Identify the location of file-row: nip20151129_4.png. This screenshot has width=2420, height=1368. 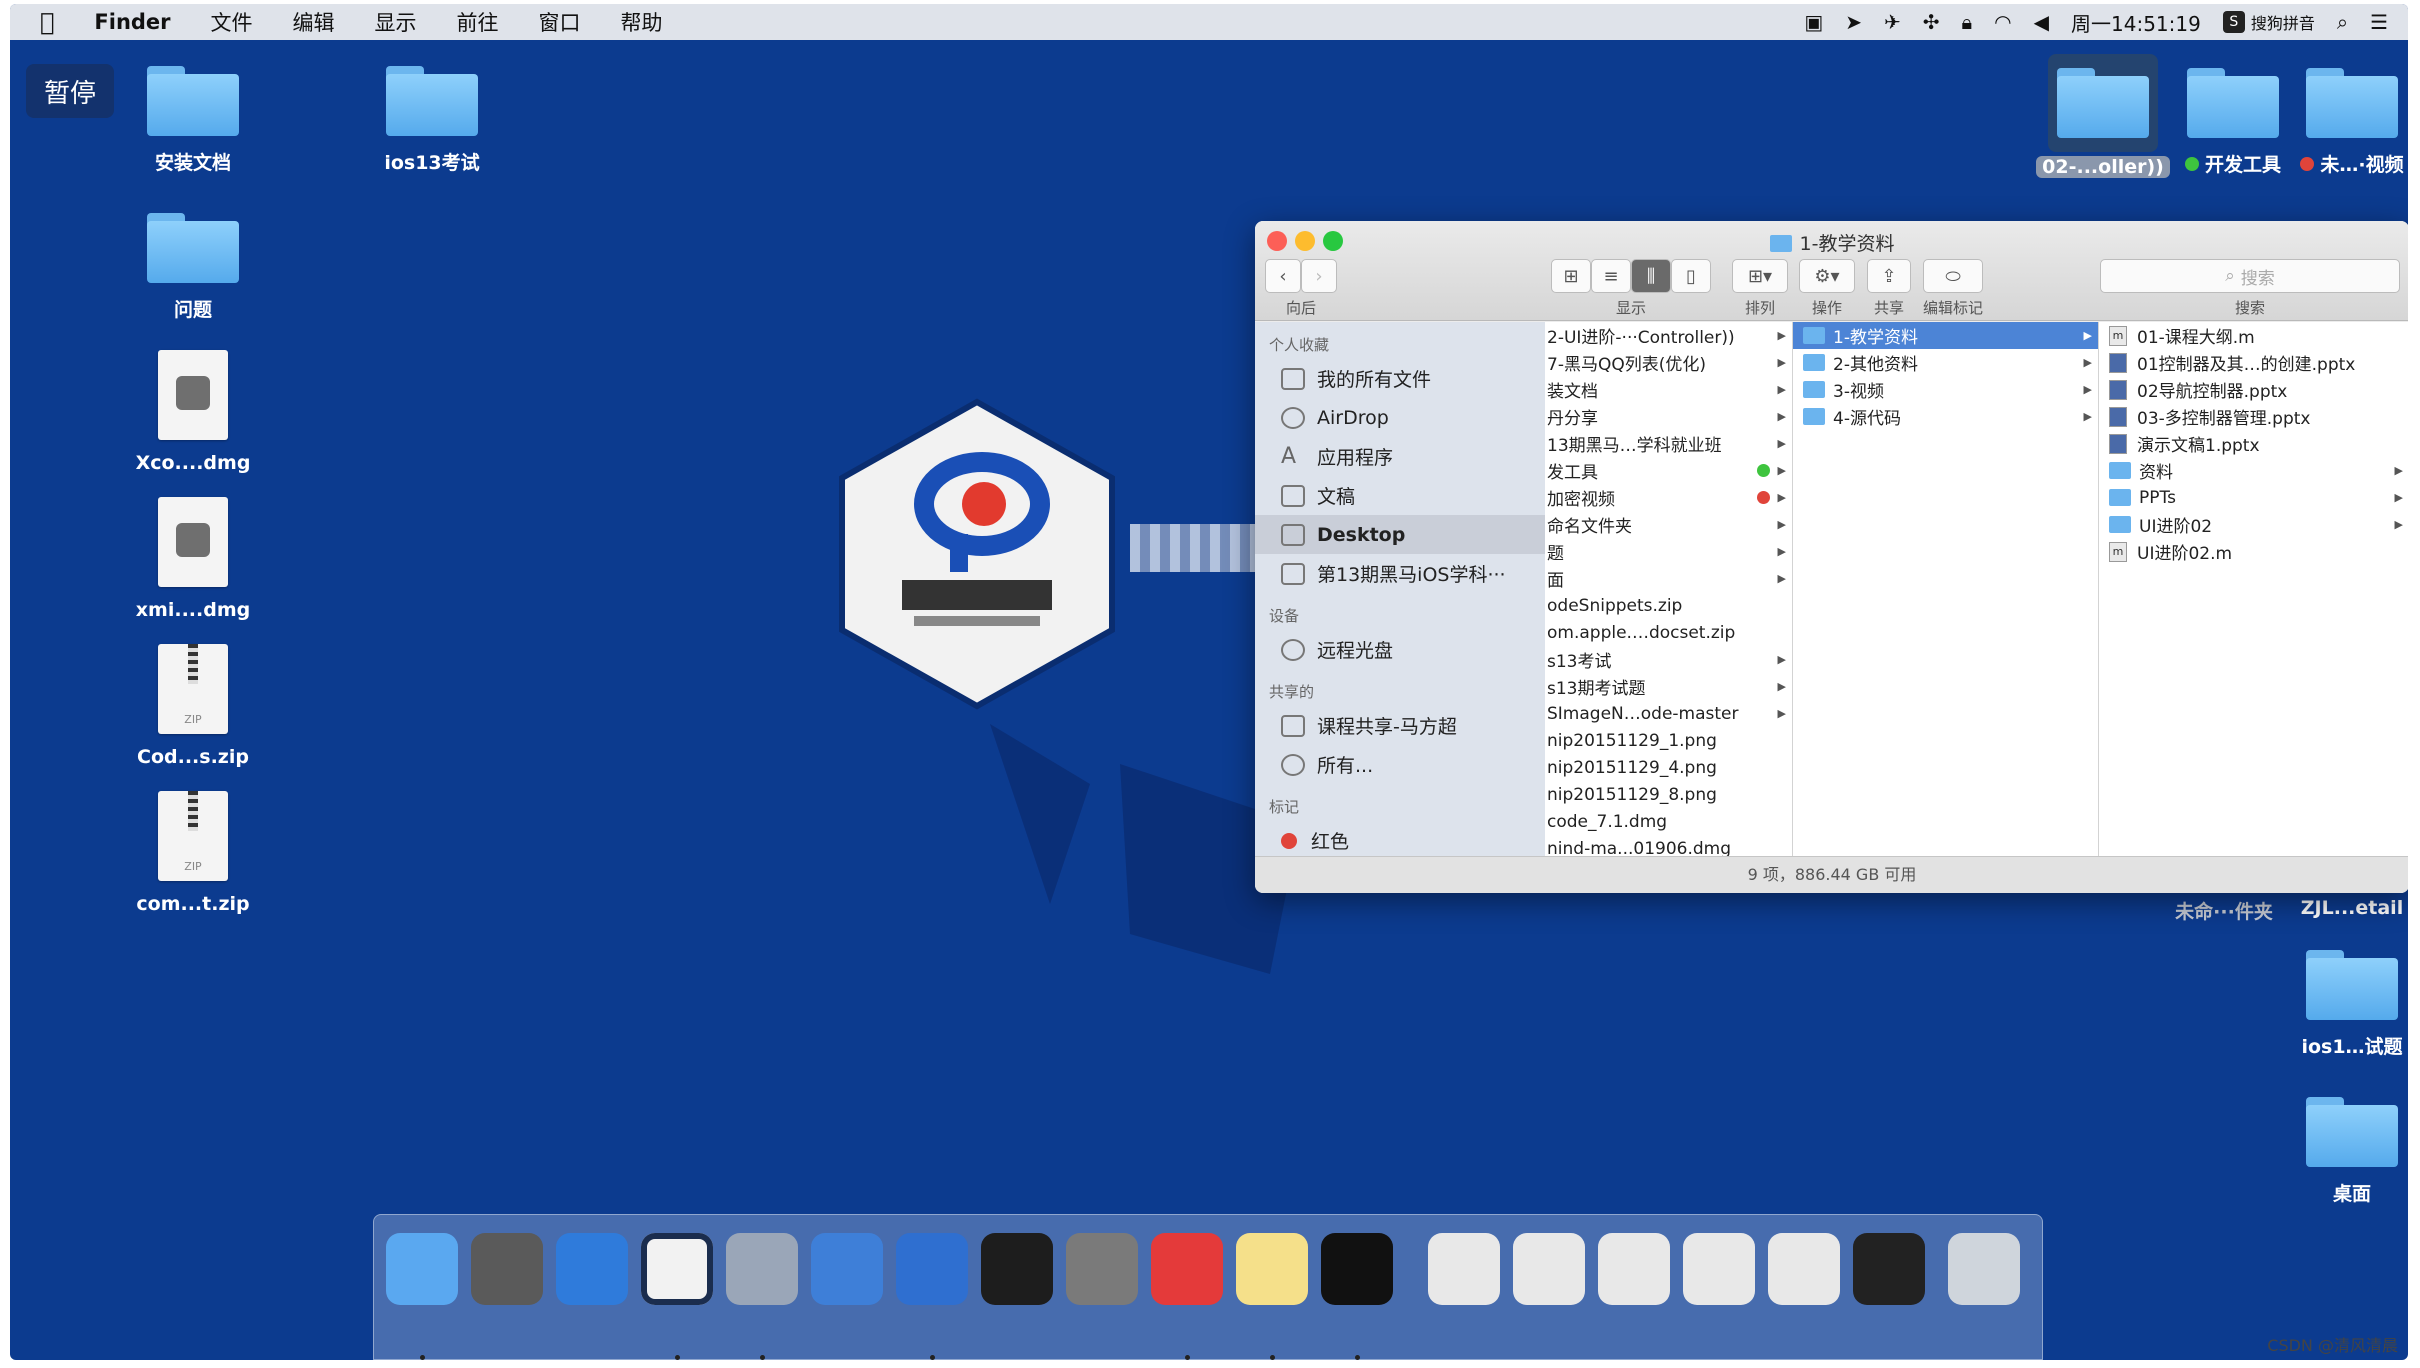
(1668, 767).